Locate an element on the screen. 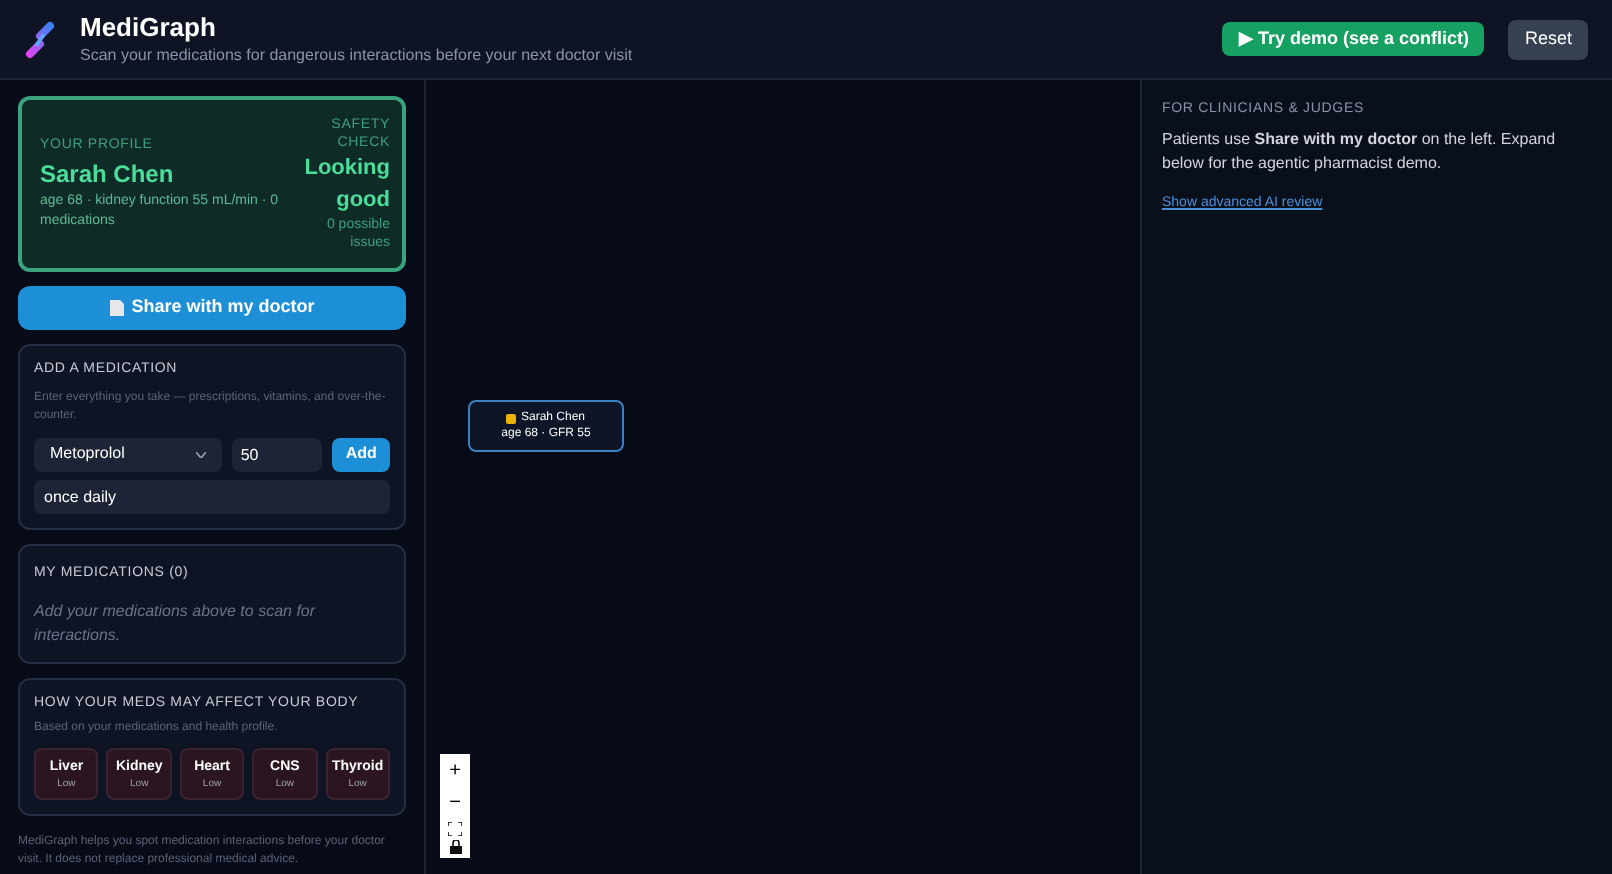 The height and width of the screenshot is (874, 1612). lock-icon is located at coordinates (455, 847).